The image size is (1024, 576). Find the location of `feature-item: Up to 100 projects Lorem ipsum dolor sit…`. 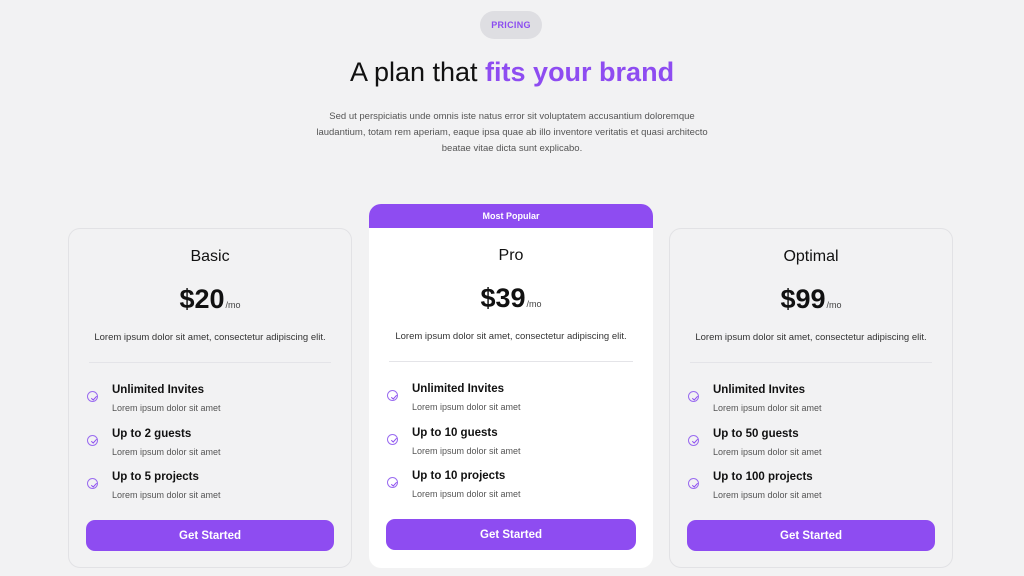

feature-item: Up to 100 projects Lorem ipsum dolor sit… is located at coordinates (811, 493).